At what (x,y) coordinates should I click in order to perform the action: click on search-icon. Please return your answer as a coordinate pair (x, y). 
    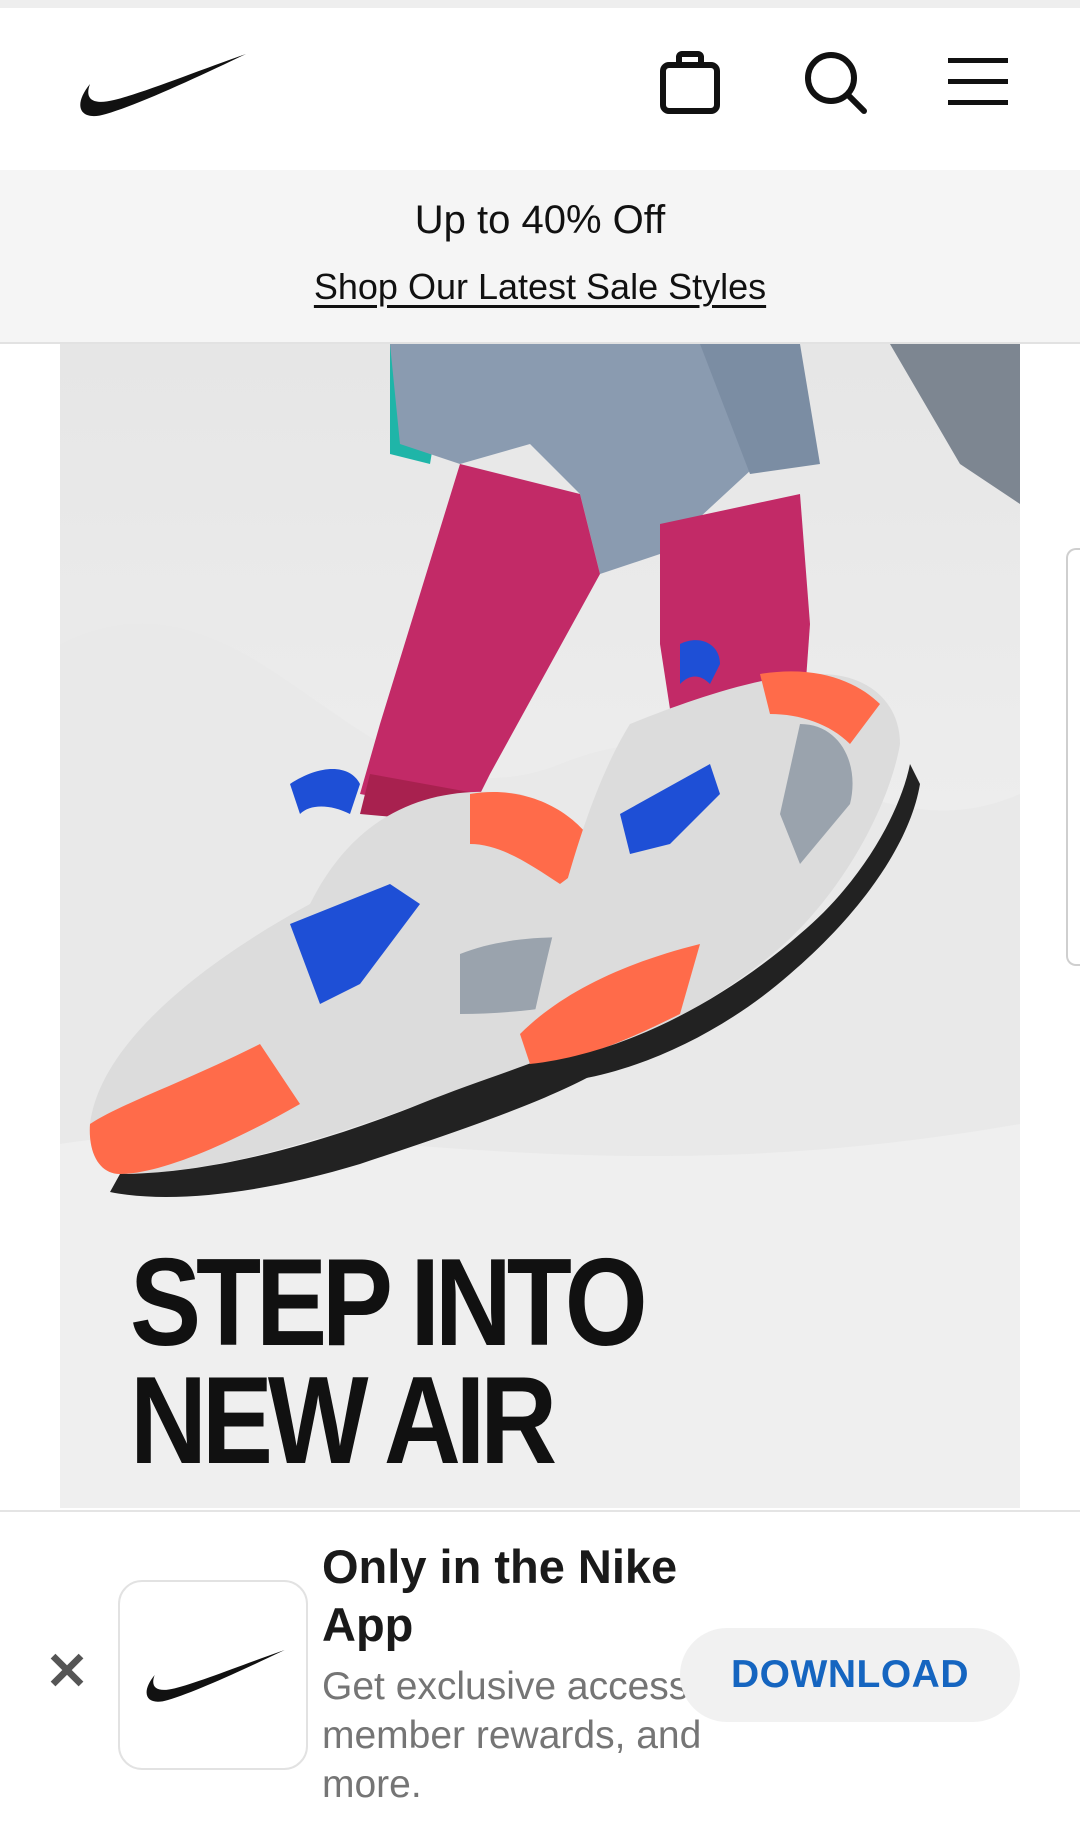
    Looking at the image, I should click on (835, 82).